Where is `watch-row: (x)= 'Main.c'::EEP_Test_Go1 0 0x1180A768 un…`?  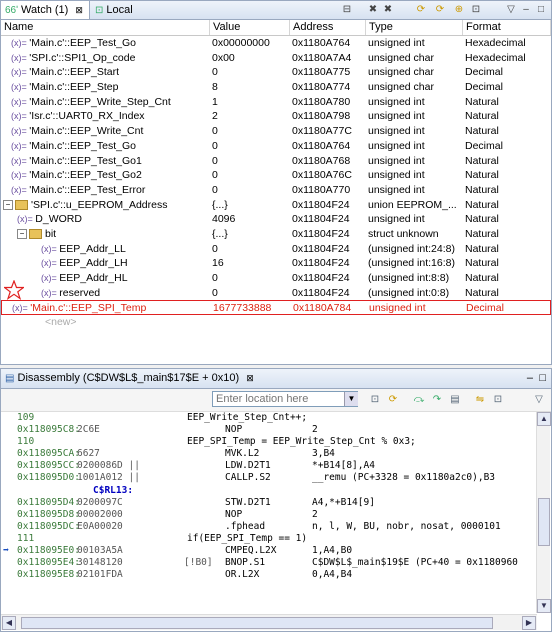
watch-row: (x)= 'Main.c'::EEP_Test_Go1 0 0x1180A768 un… is located at coordinates (276, 161).